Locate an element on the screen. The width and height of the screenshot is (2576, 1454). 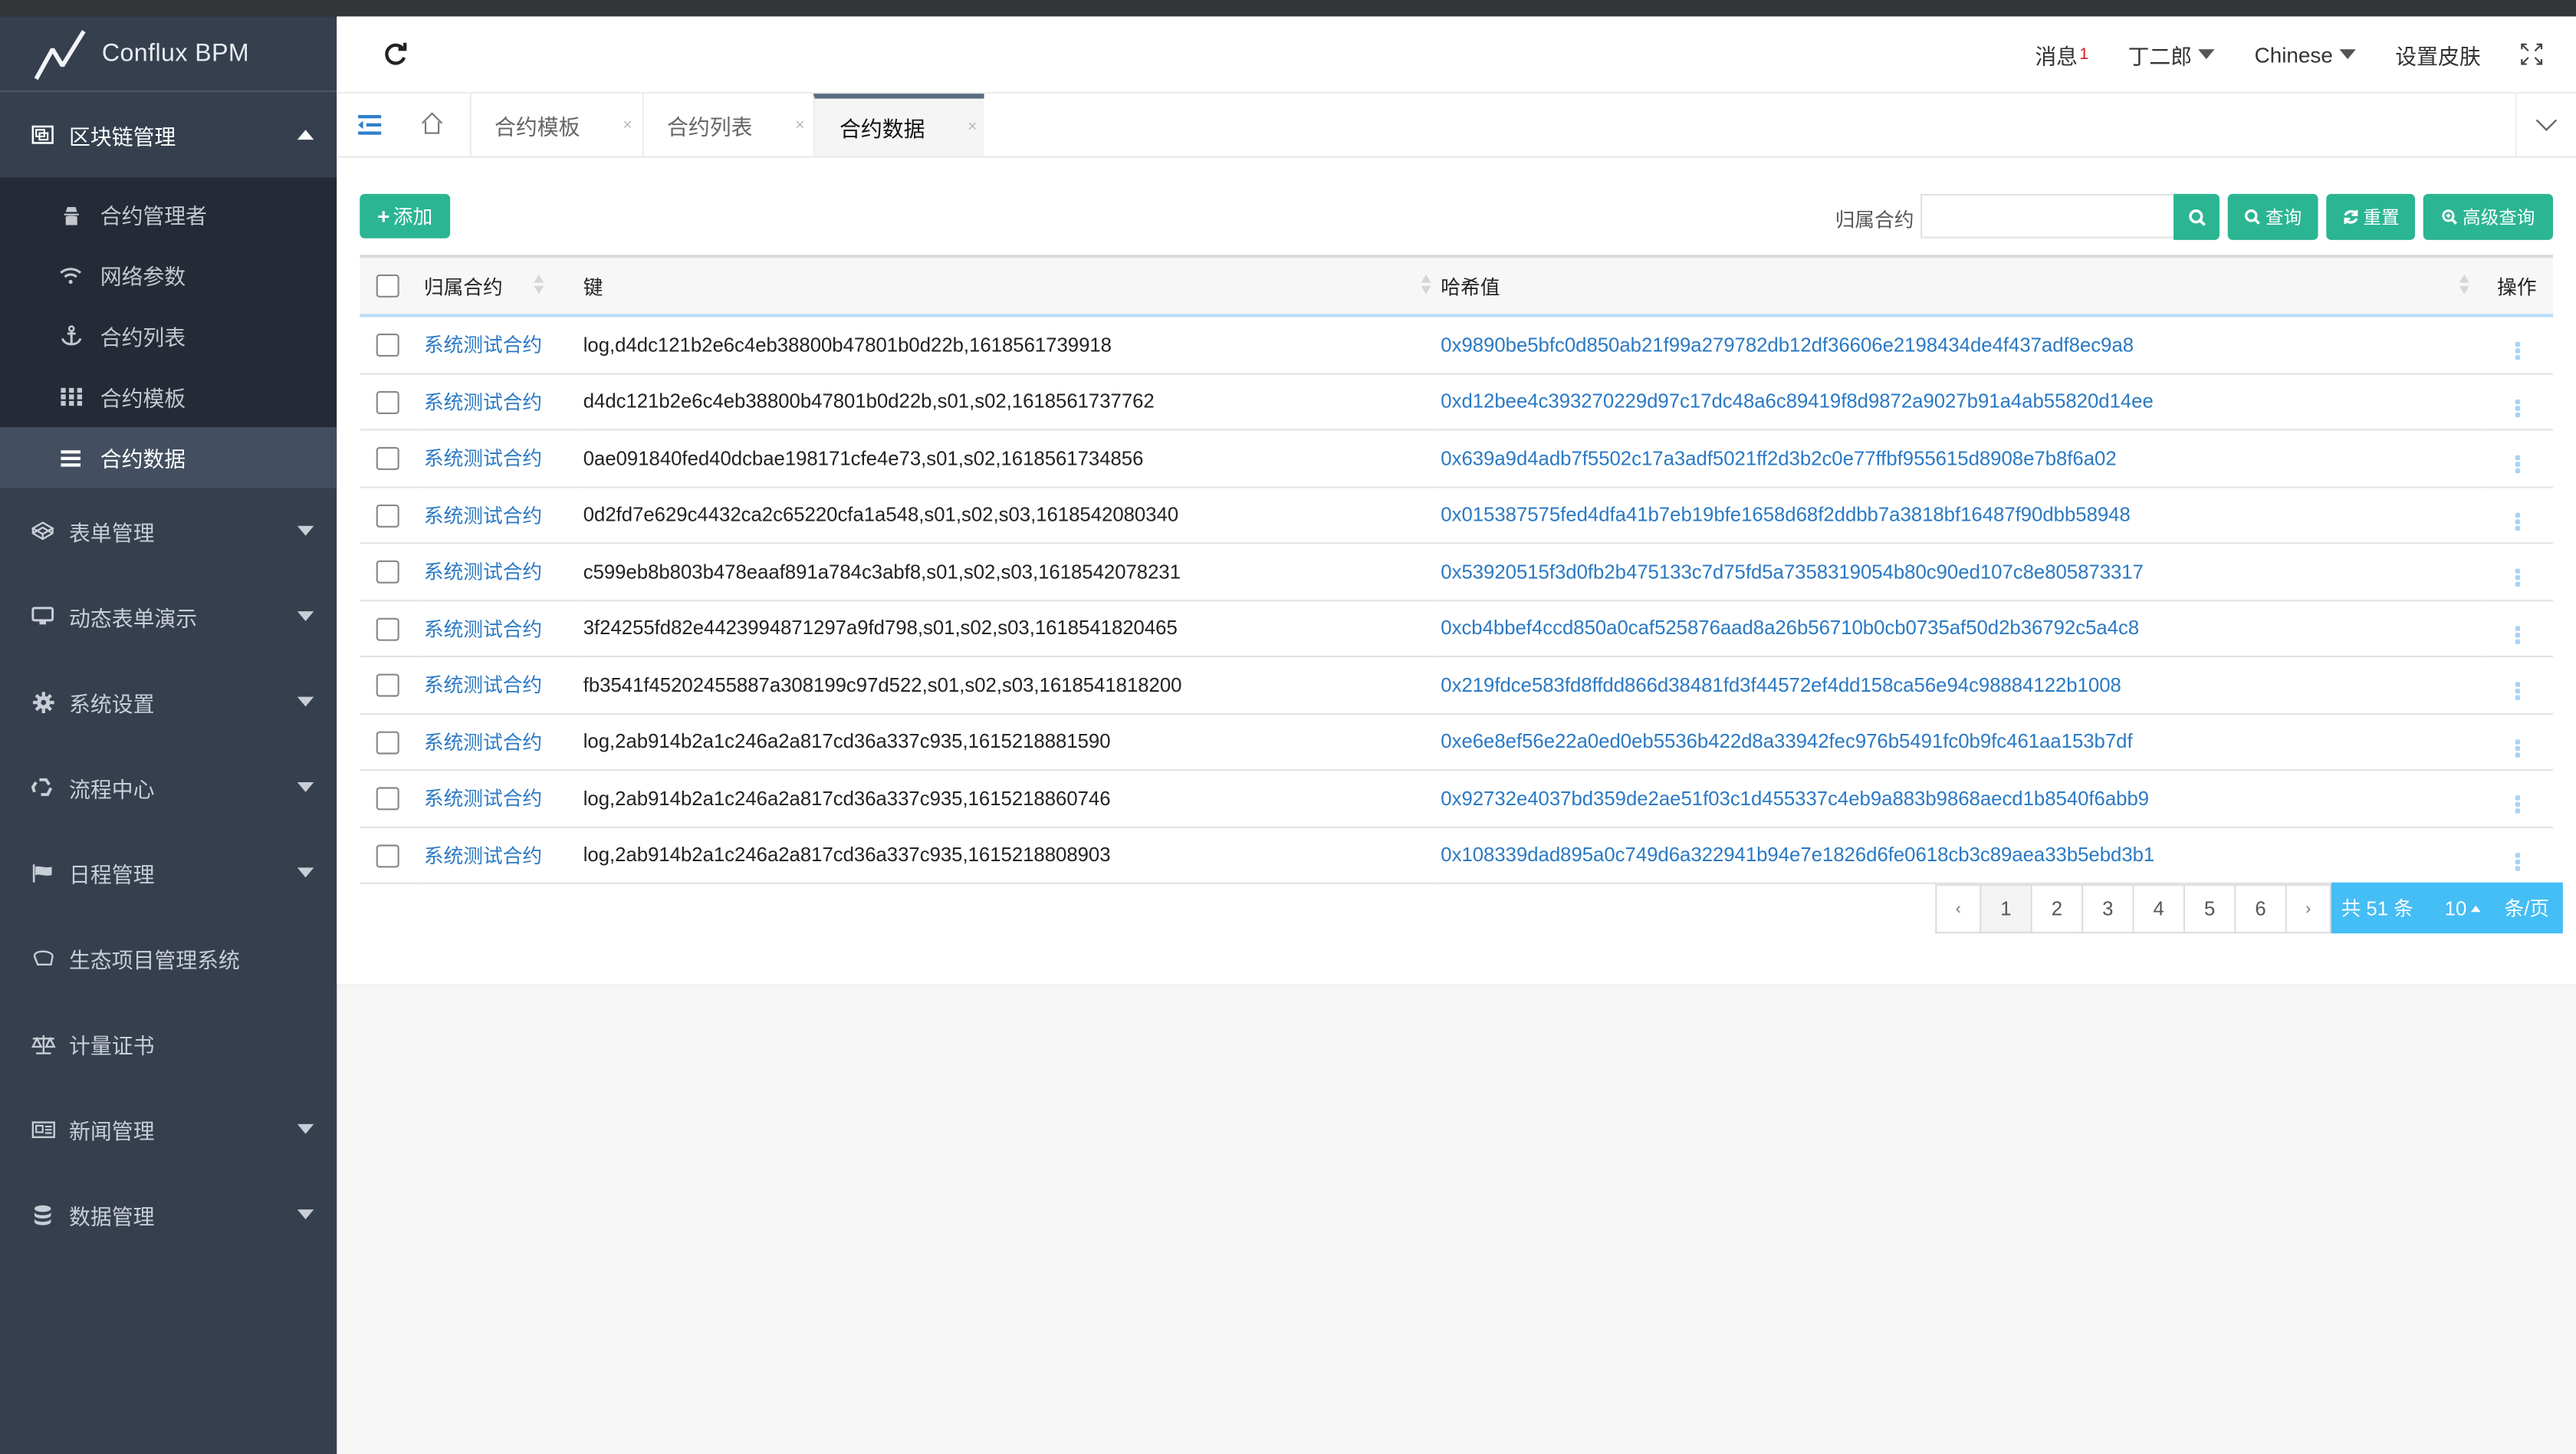
menu-label: 新闻管理 is located at coordinates (112, 1130).